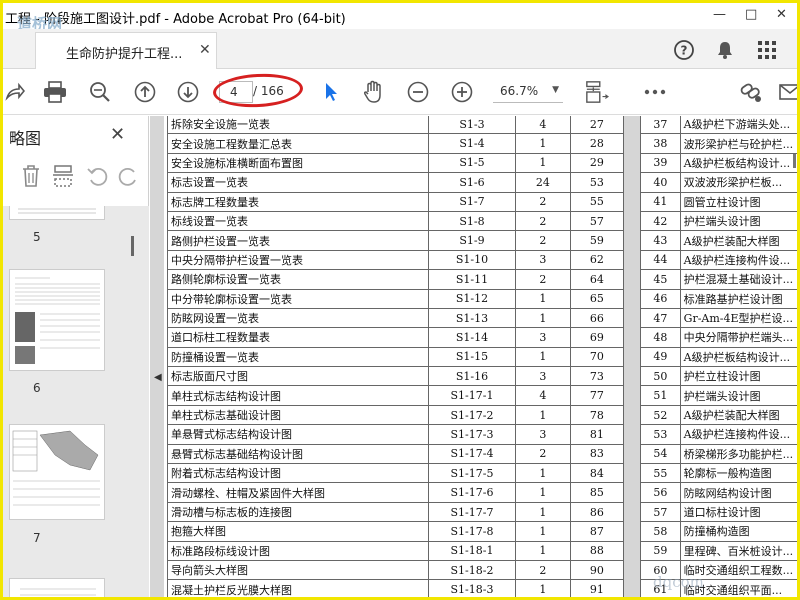  I want to click on select-cursor-icon, so click(331, 92).